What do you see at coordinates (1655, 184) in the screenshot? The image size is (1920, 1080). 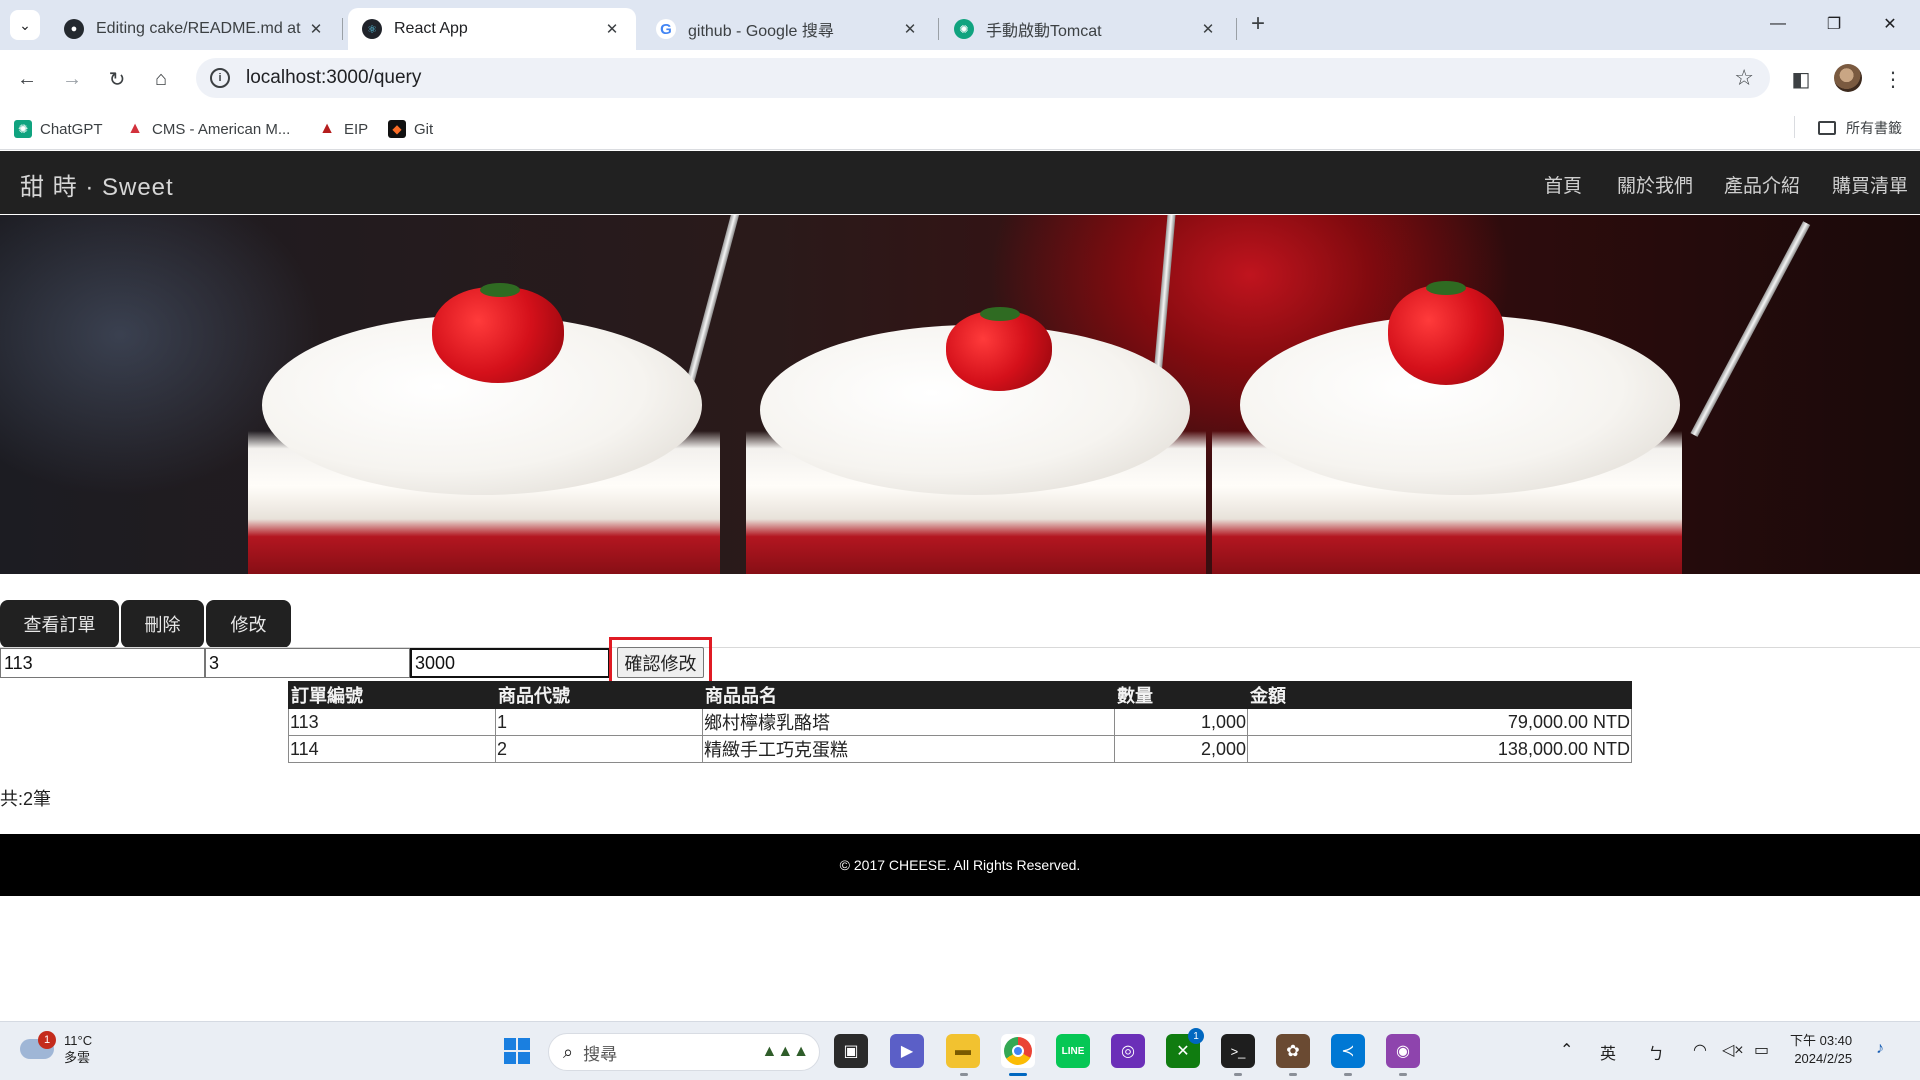 I see `nav-about: 關於我們` at bounding box center [1655, 184].